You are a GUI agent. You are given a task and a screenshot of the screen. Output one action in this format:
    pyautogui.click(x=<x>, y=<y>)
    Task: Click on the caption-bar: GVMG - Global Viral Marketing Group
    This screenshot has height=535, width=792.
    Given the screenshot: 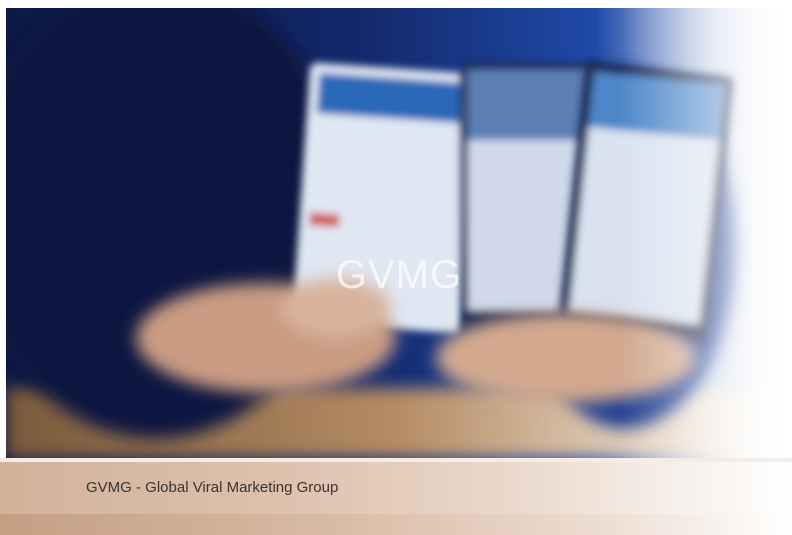 What is the action you would take?
    pyautogui.click(x=396, y=488)
    